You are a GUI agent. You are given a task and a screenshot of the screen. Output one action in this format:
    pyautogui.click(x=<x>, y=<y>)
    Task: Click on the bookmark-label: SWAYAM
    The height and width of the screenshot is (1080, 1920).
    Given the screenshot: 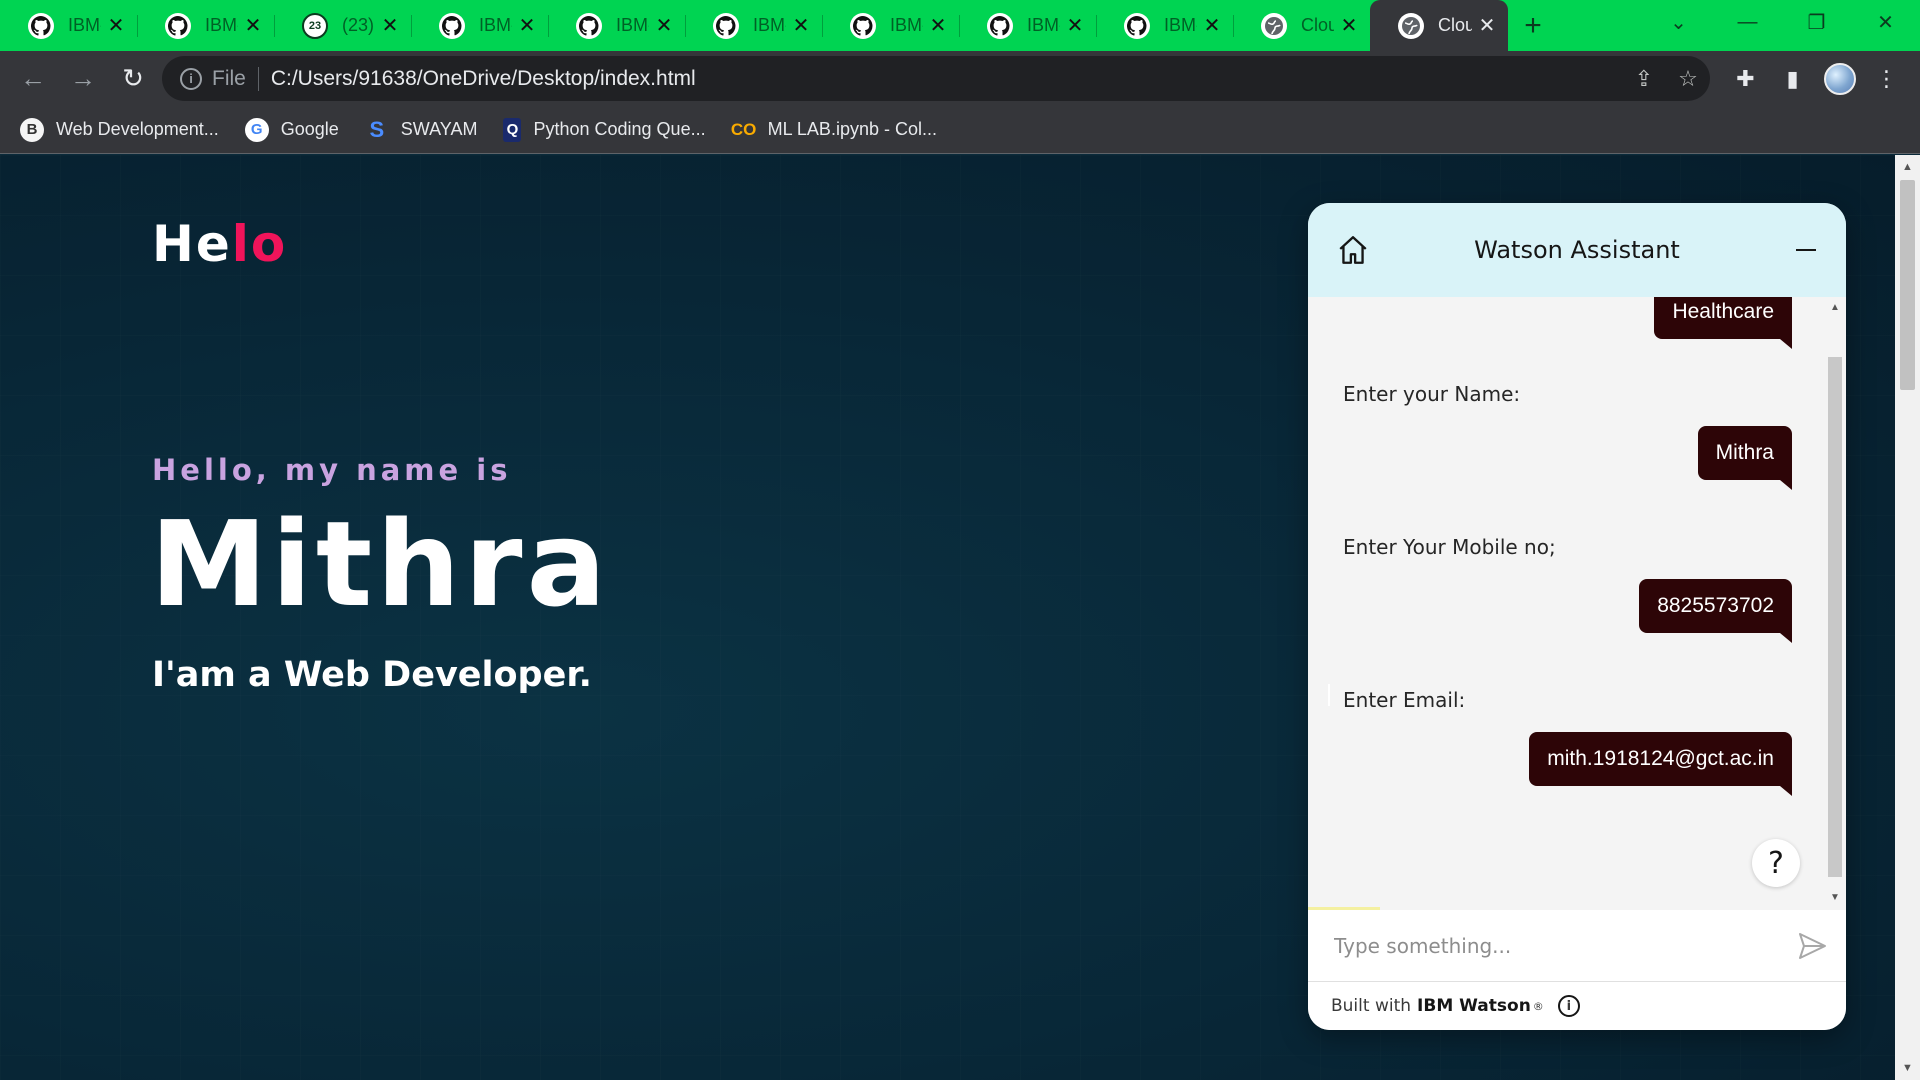 What is the action you would take?
    pyautogui.click(x=439, y=129)
    